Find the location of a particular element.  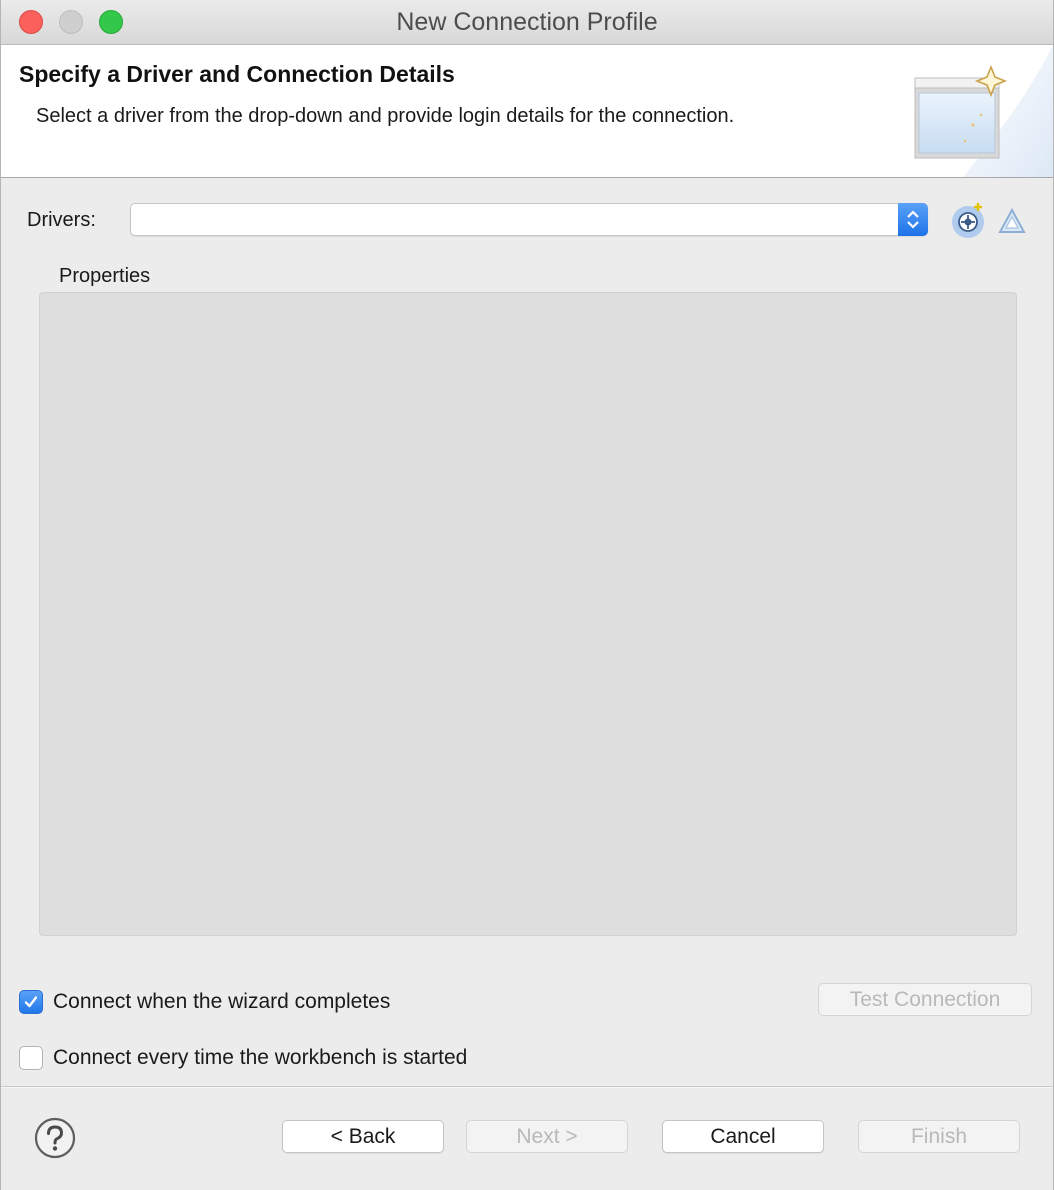

title-bar: New Connection Profile is located at coordinates (527, 22).